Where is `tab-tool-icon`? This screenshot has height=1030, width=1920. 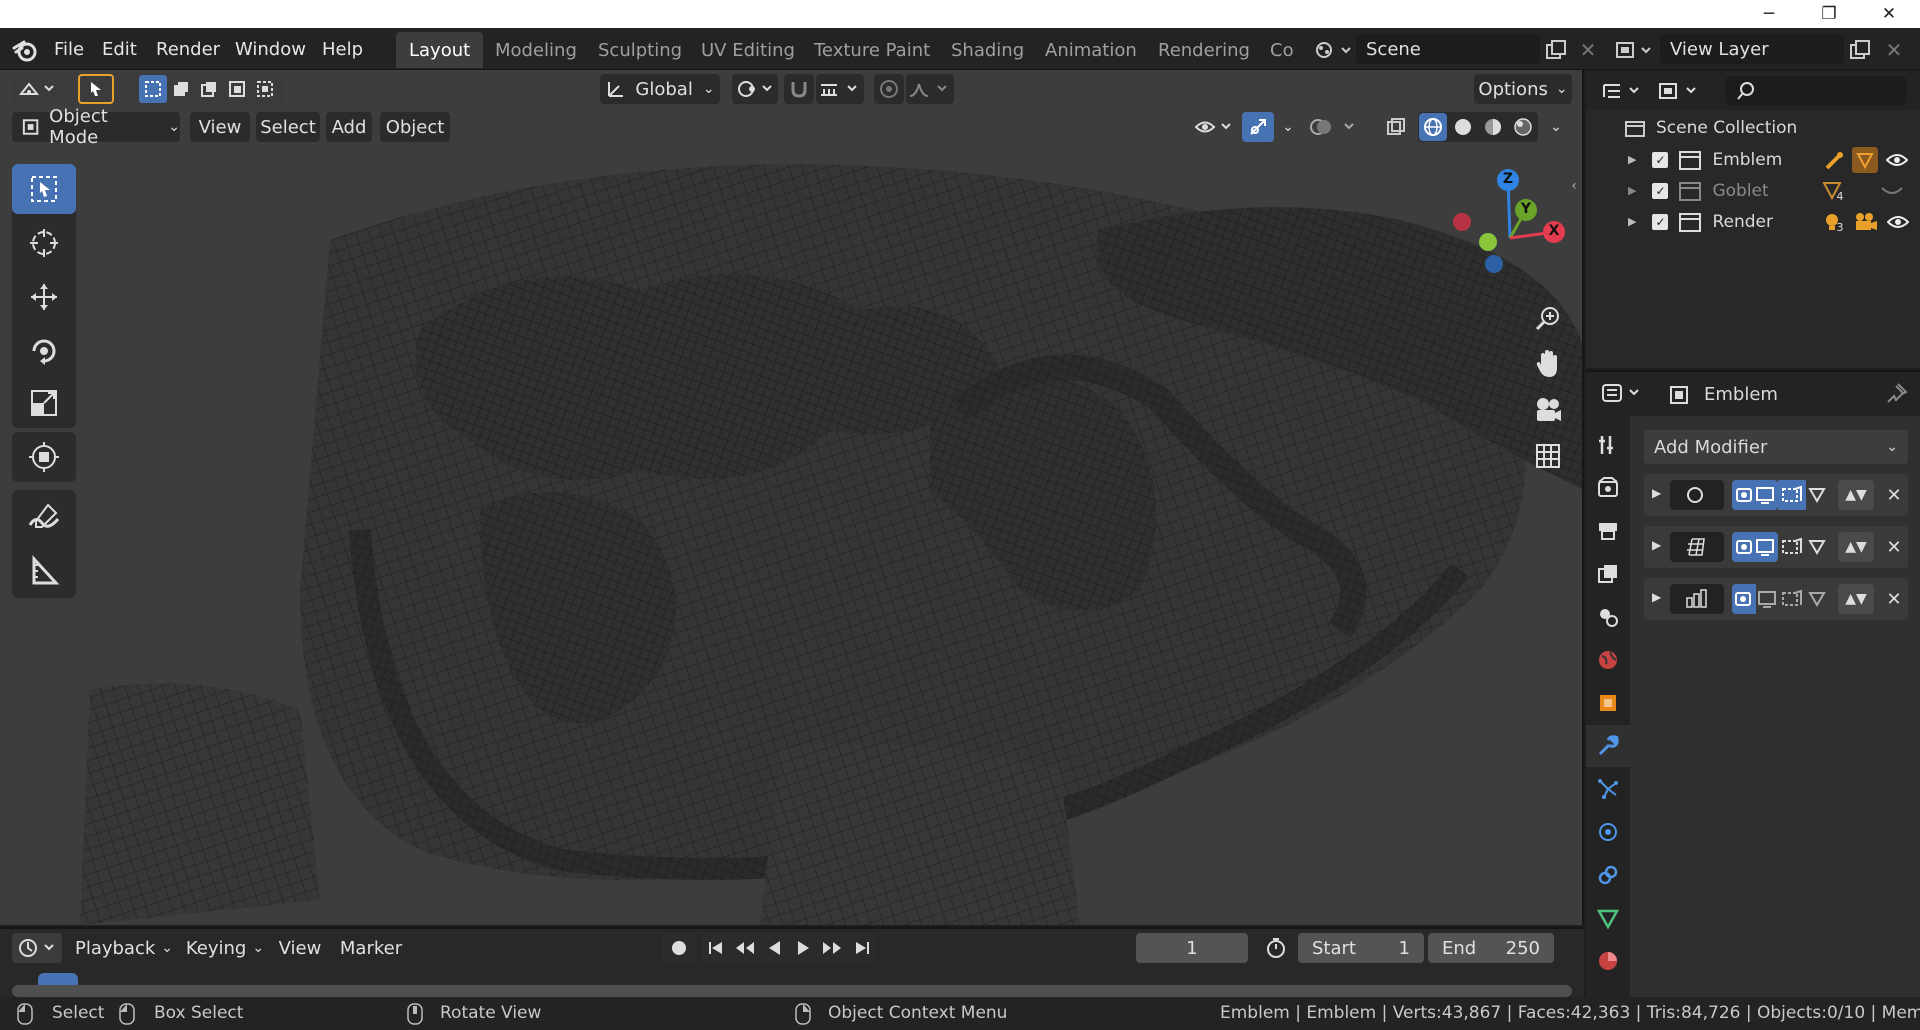
tab-tool-icon is located at coordinates (1608, 445).